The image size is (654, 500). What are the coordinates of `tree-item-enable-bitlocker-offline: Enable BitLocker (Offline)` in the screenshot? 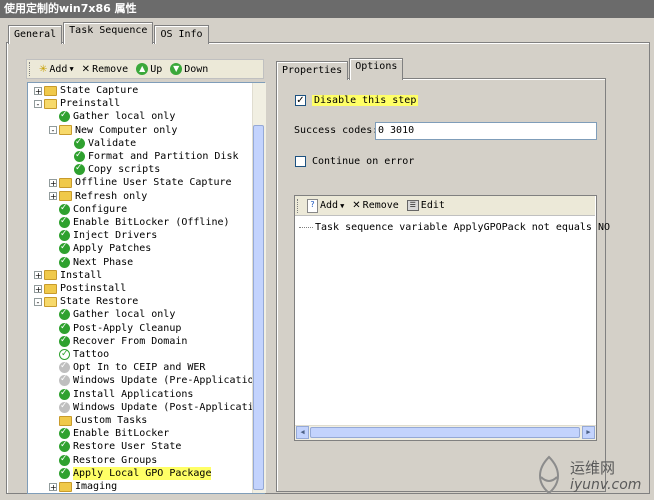 It's located at (139, 222).